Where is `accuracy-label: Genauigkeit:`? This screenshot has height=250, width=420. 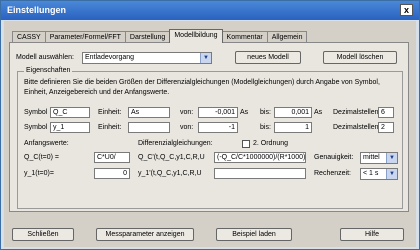 accuracy-label: Genauigkeit: is located at coordinates (334, 157).